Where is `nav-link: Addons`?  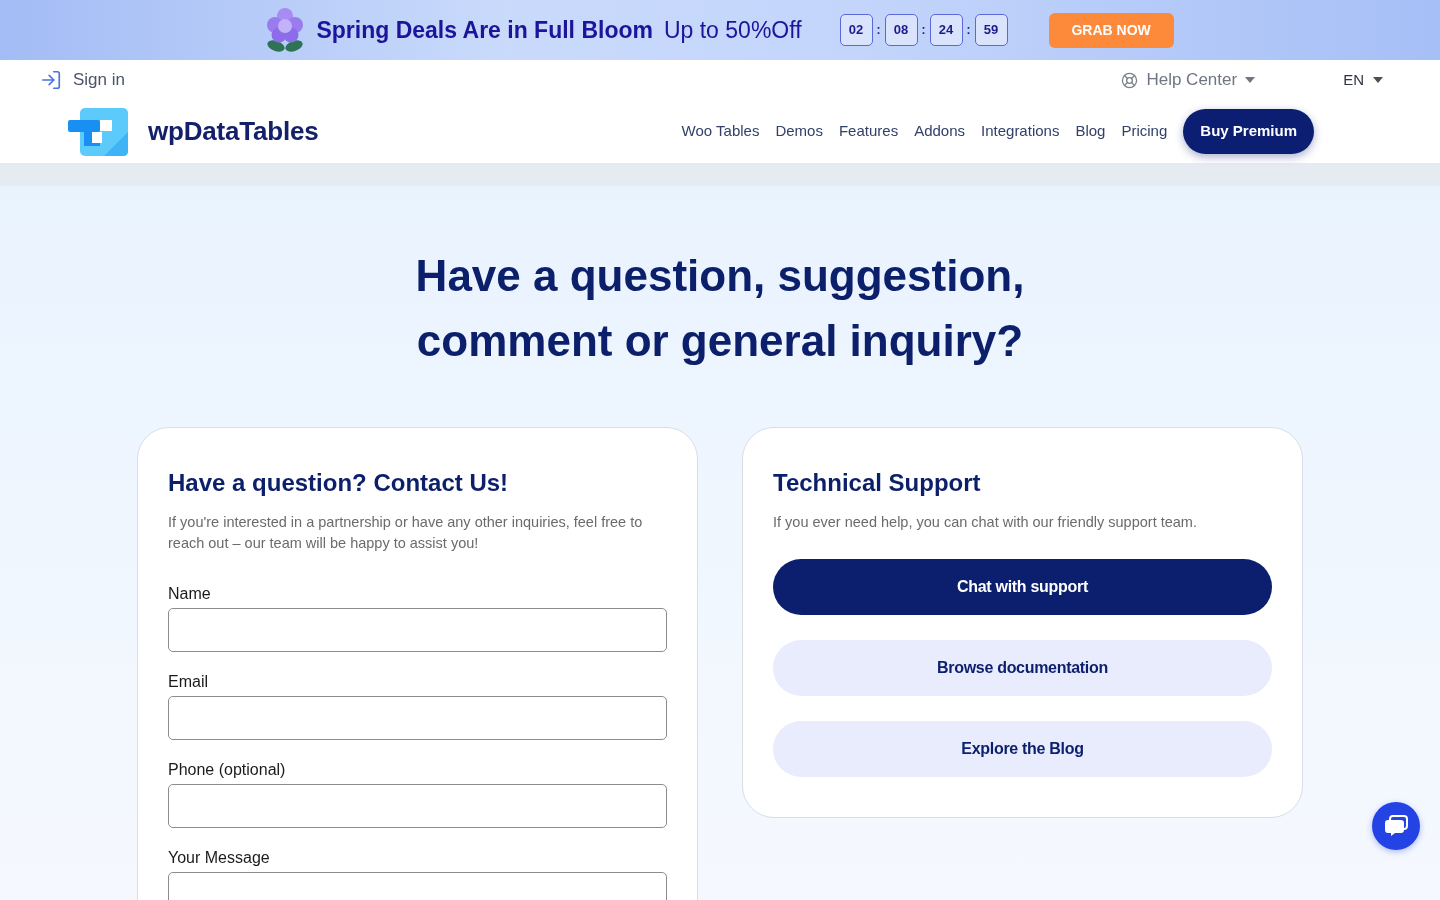
nav-link: Addons is located at coordinates (939, 131).